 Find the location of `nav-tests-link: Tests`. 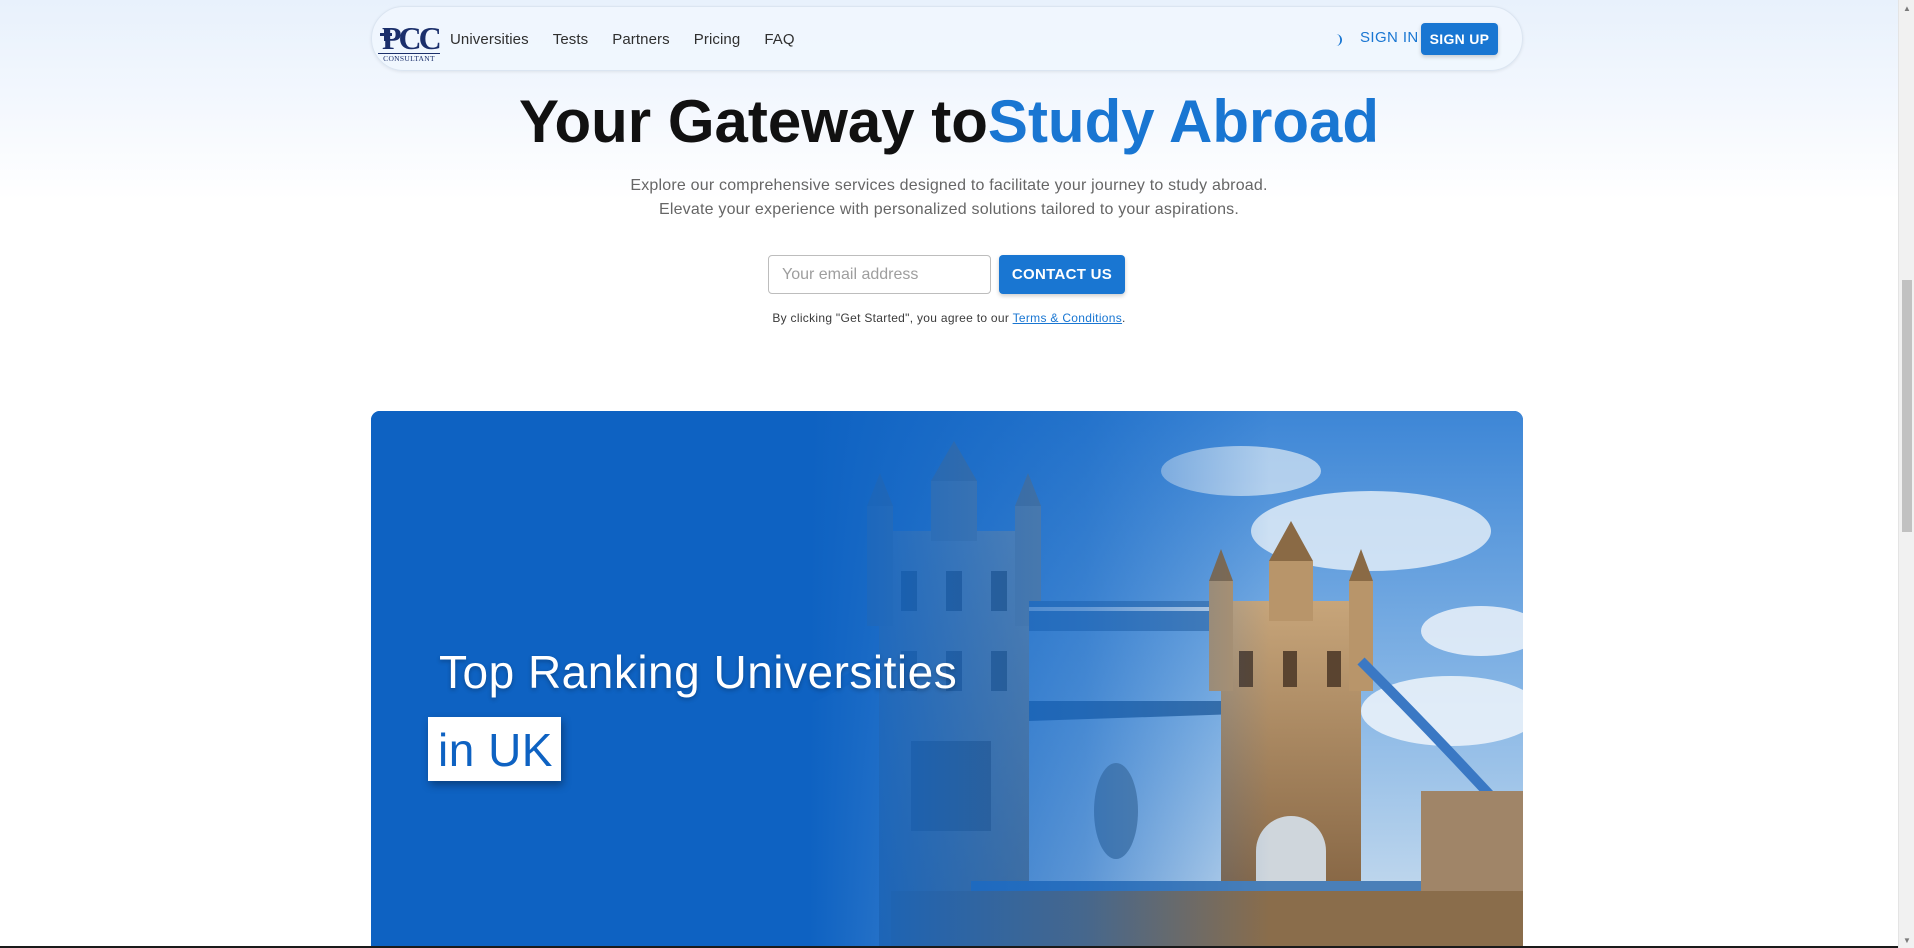

nav-tests-link: Tests is located at coordinates (571, 39).